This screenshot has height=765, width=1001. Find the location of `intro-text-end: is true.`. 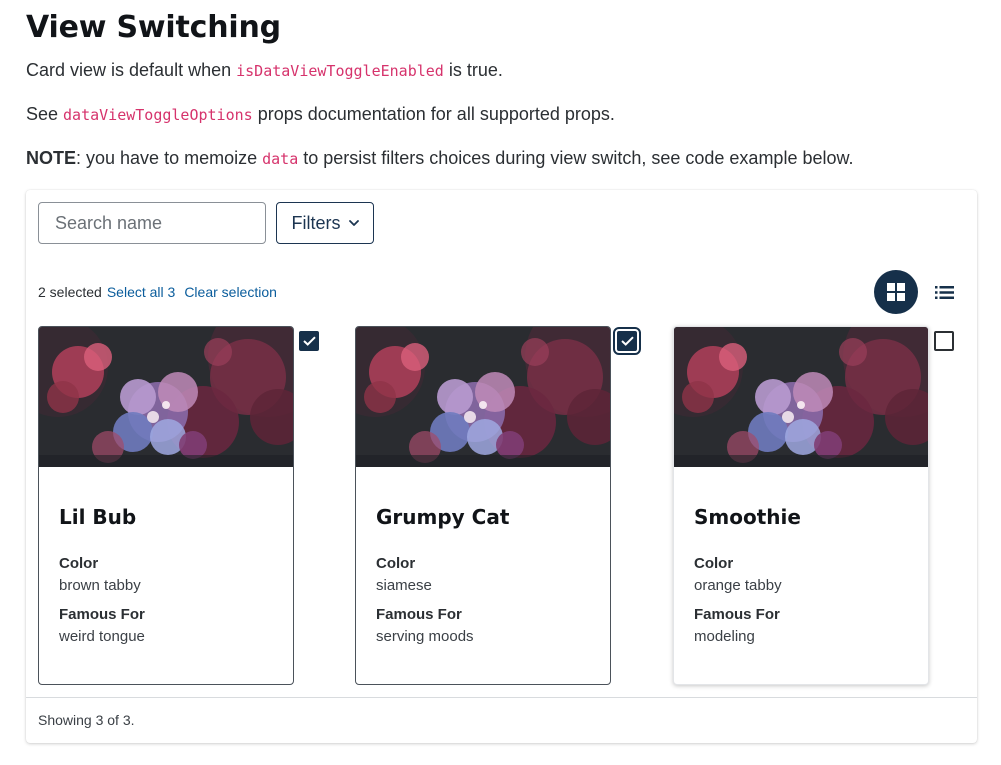

intro-text-end: is true. is located at coordinates (473, 70).